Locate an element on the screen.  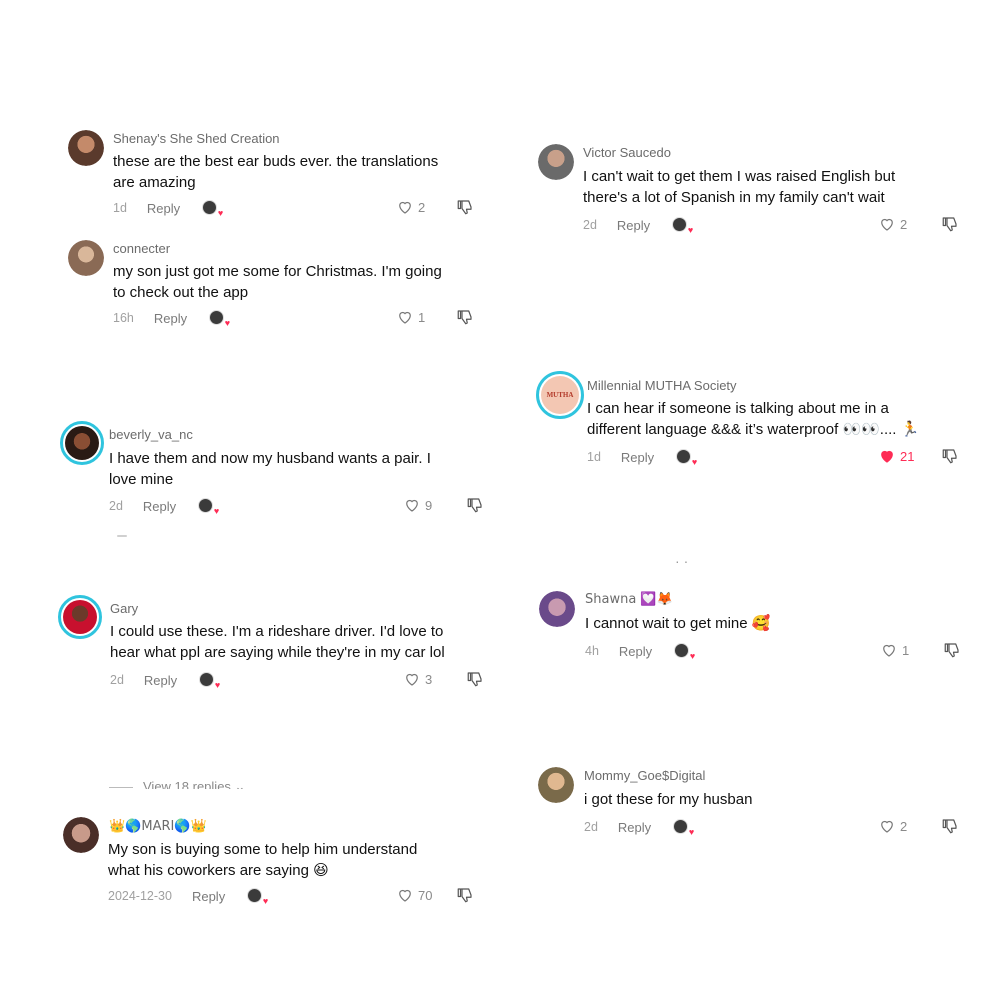
comment-meta: 16h Reply ♥ is located at coordinates (171, 318).